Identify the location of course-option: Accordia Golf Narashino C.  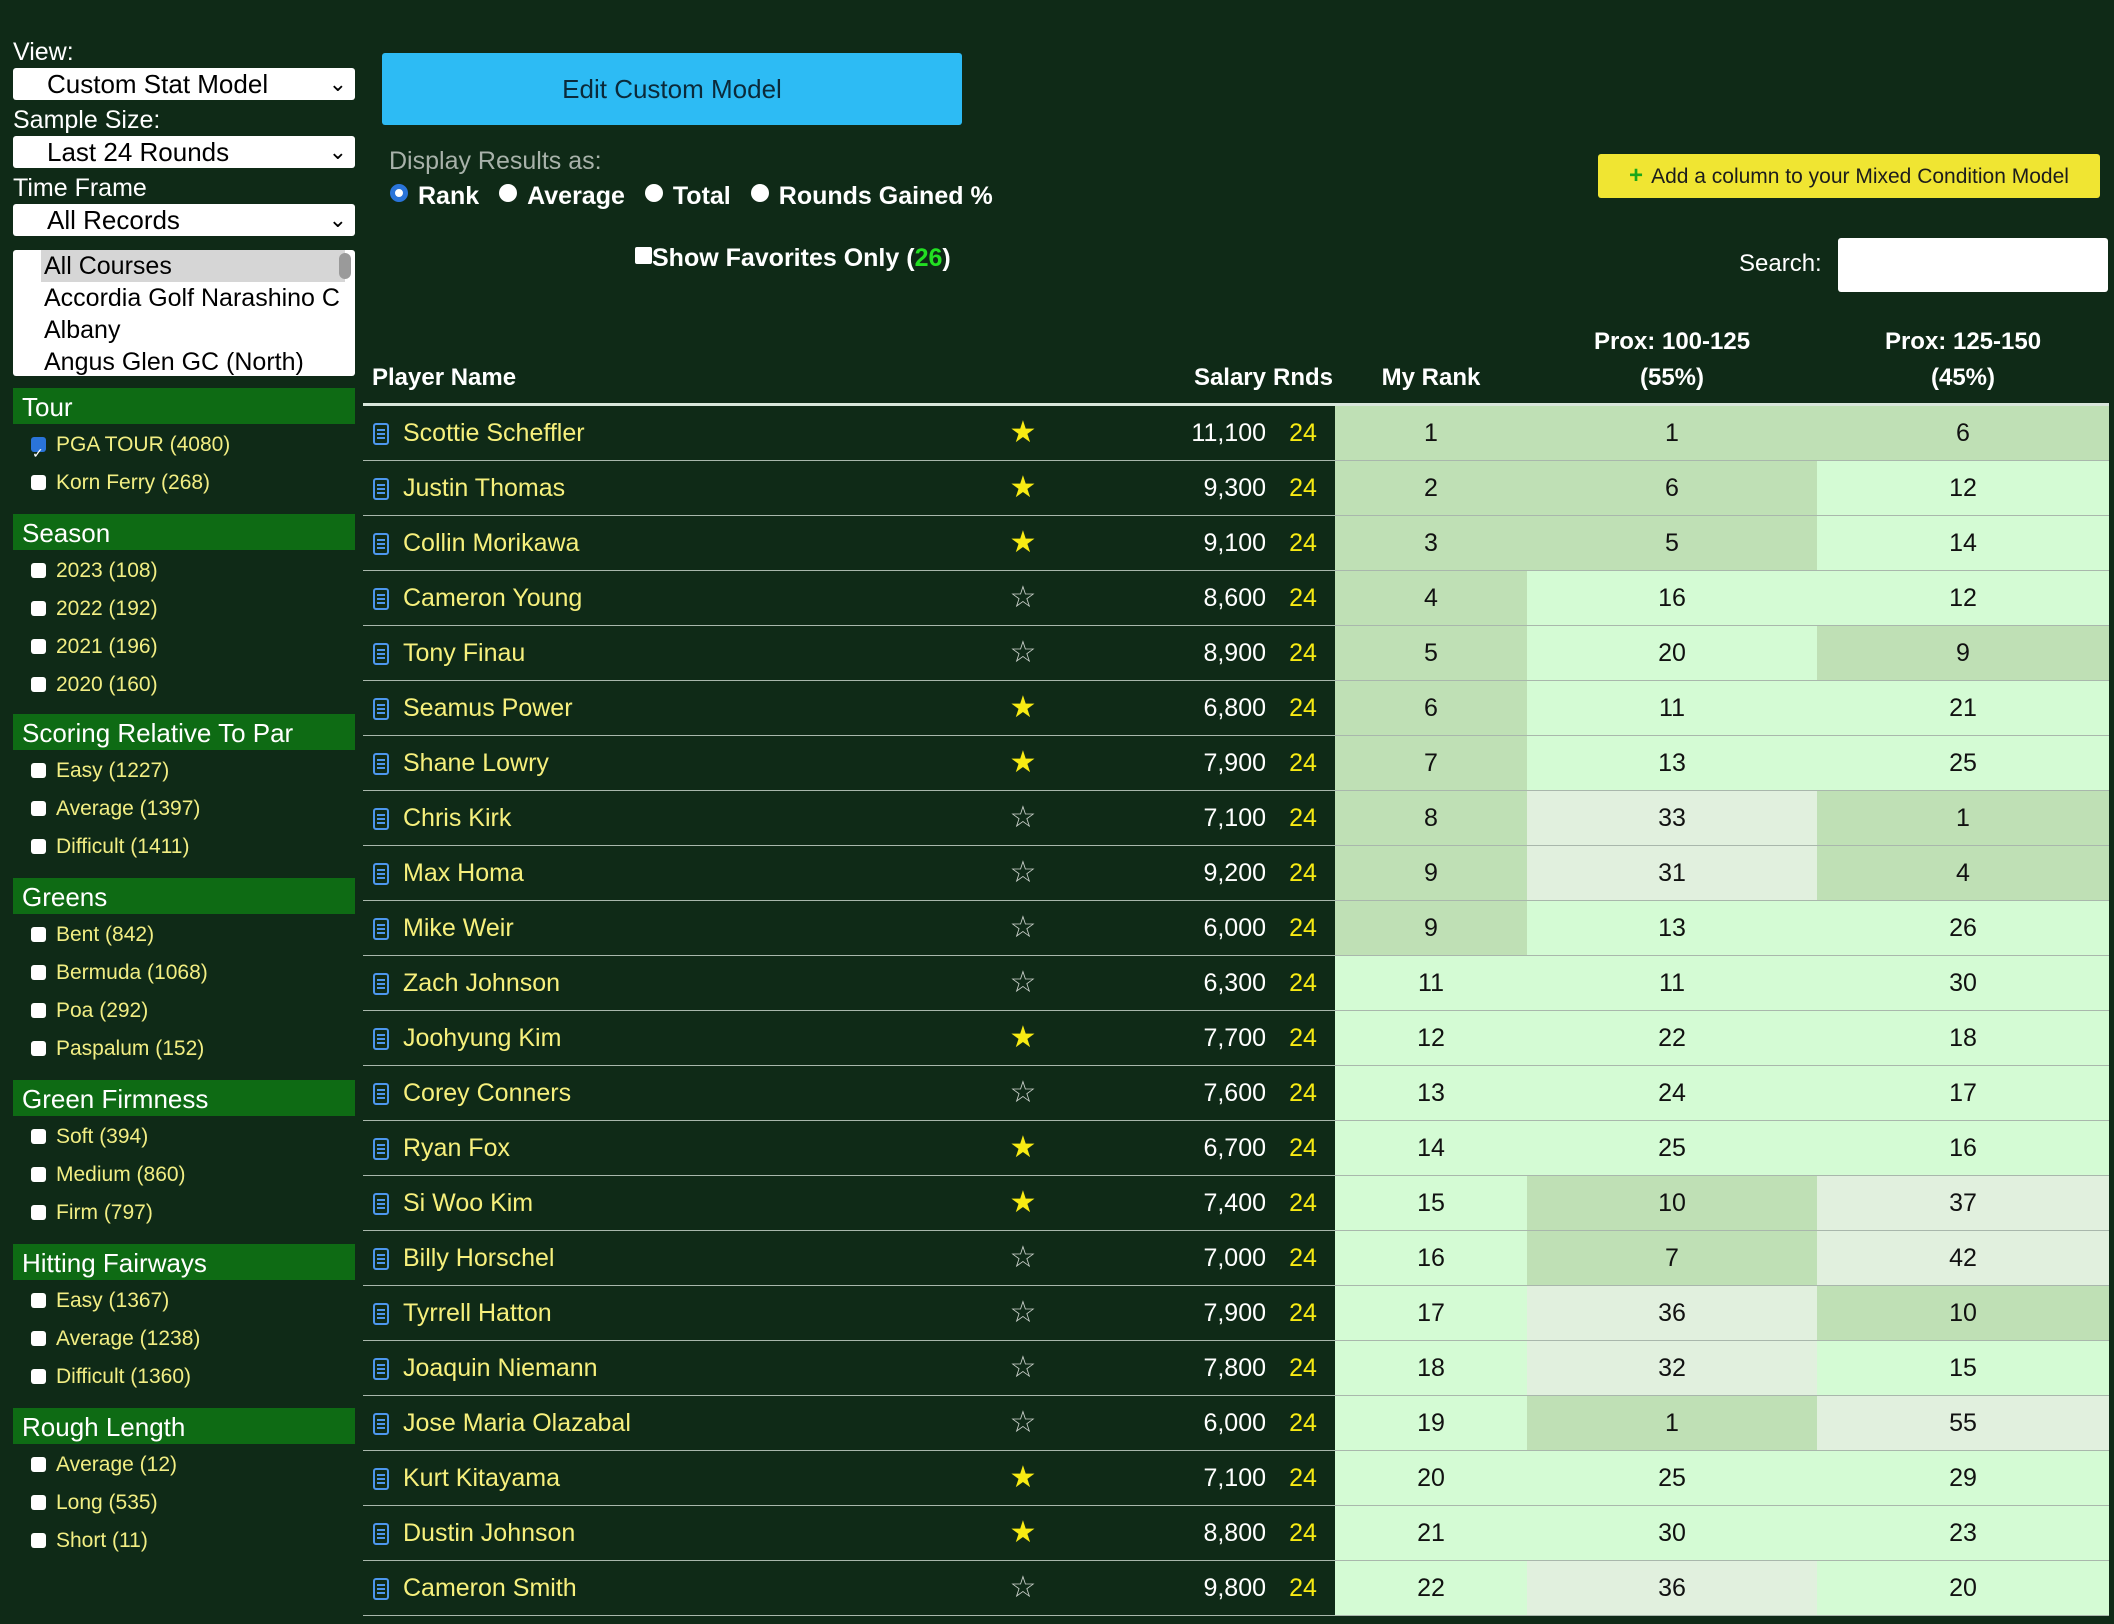
(184, 298).